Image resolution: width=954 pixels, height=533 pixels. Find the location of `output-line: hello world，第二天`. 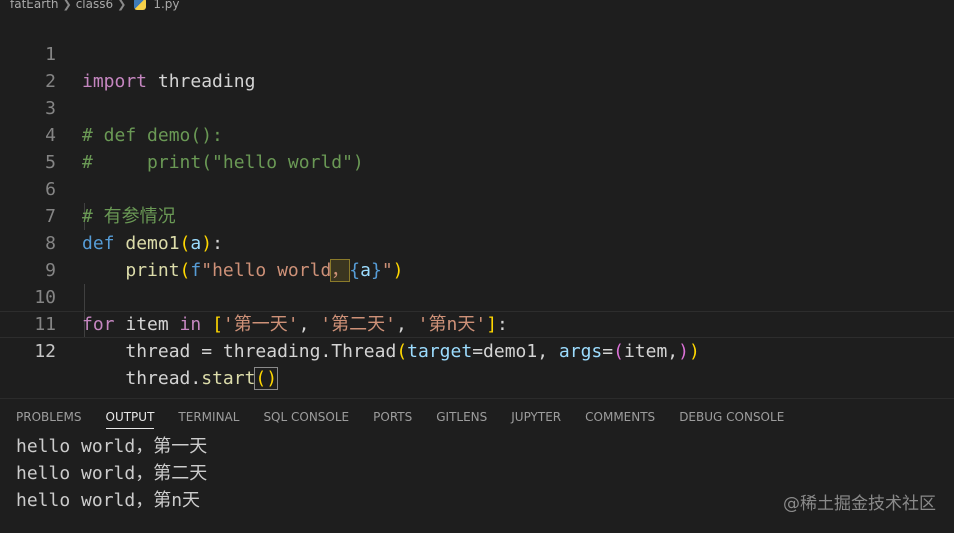

output-line: hello world，第二天 is located at coordinates (112, 473).